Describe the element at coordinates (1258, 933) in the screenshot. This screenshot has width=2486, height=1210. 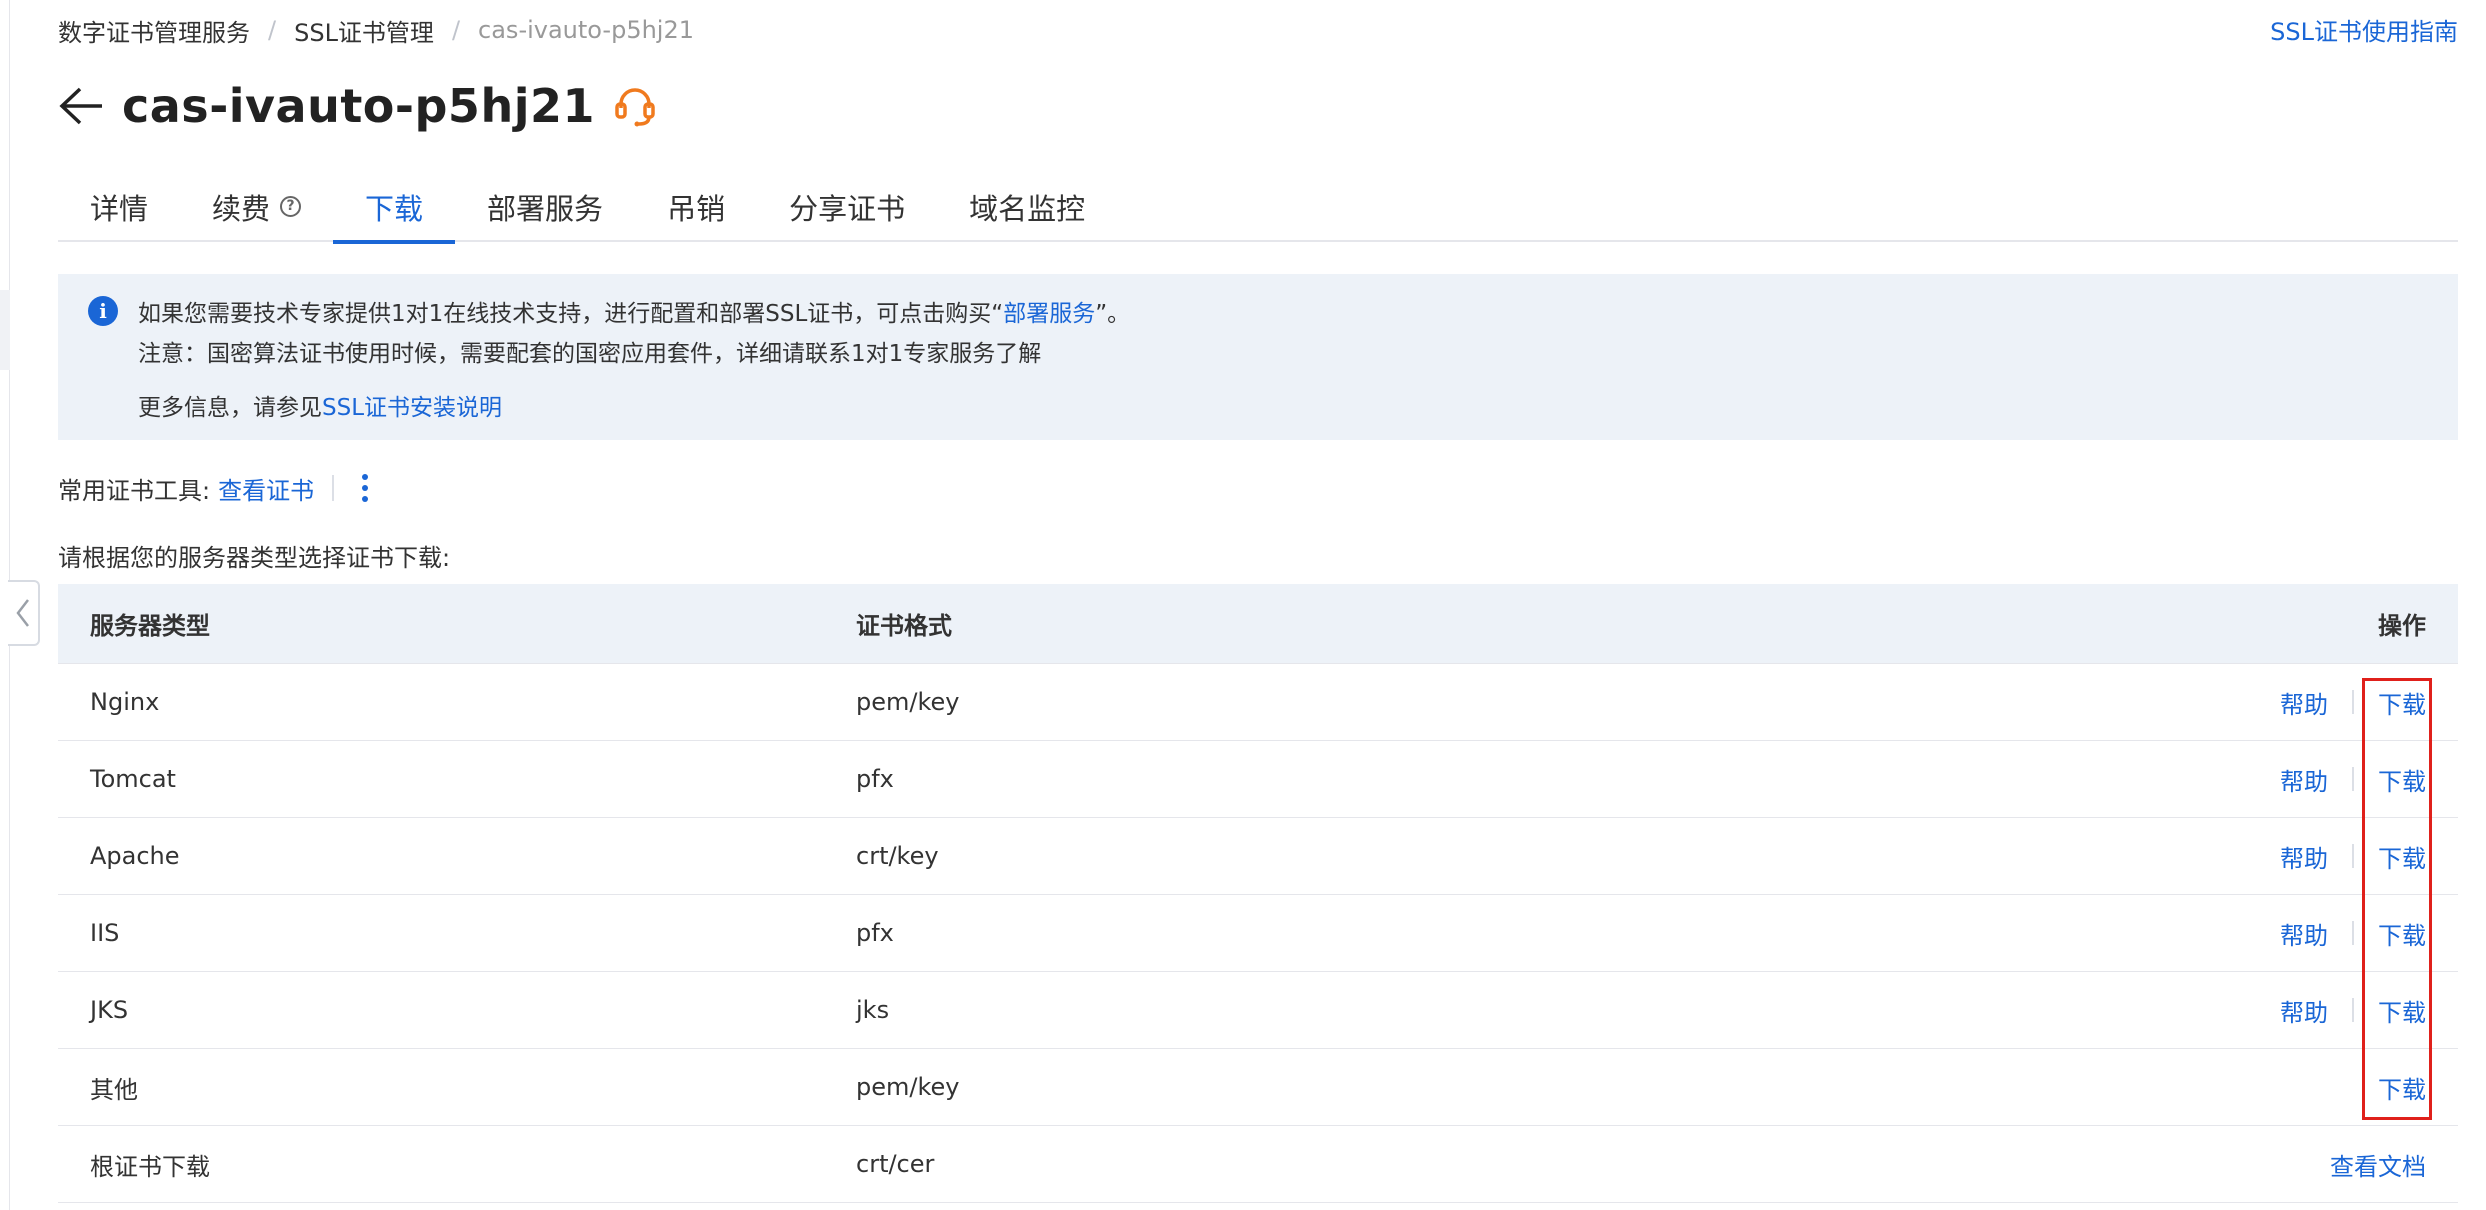
I see `table-row: IIS pfx 帮助 下载` at that location.